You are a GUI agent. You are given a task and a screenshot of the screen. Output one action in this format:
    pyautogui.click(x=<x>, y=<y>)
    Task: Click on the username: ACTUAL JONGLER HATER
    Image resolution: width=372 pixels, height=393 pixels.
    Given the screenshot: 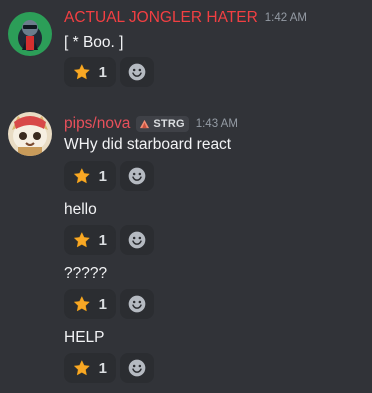 What is the action you would take?
    pyautogui.click(x=161, y=18)
    